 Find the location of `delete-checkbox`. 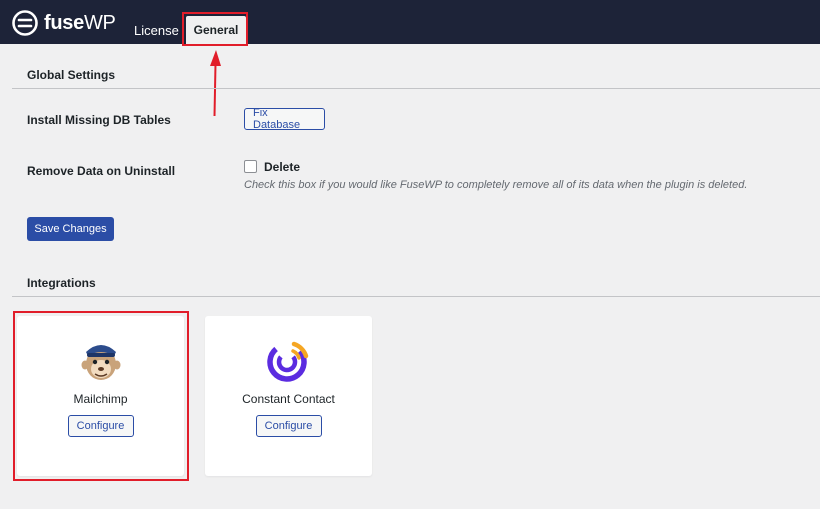

delete-checkbox is located at coordinates (250, 166).